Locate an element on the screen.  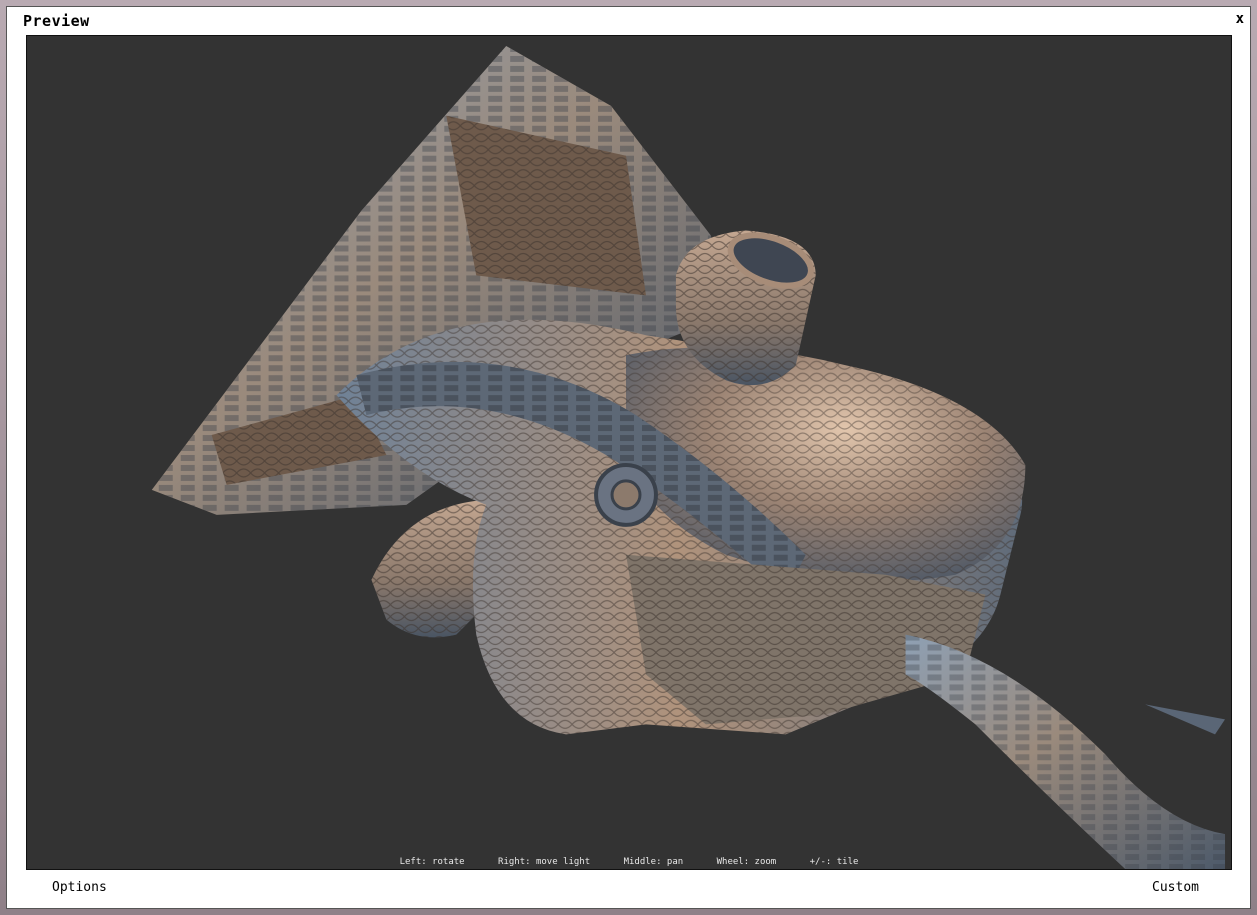
hint-tile: +/-: tile is located at coordinates (834, 862).